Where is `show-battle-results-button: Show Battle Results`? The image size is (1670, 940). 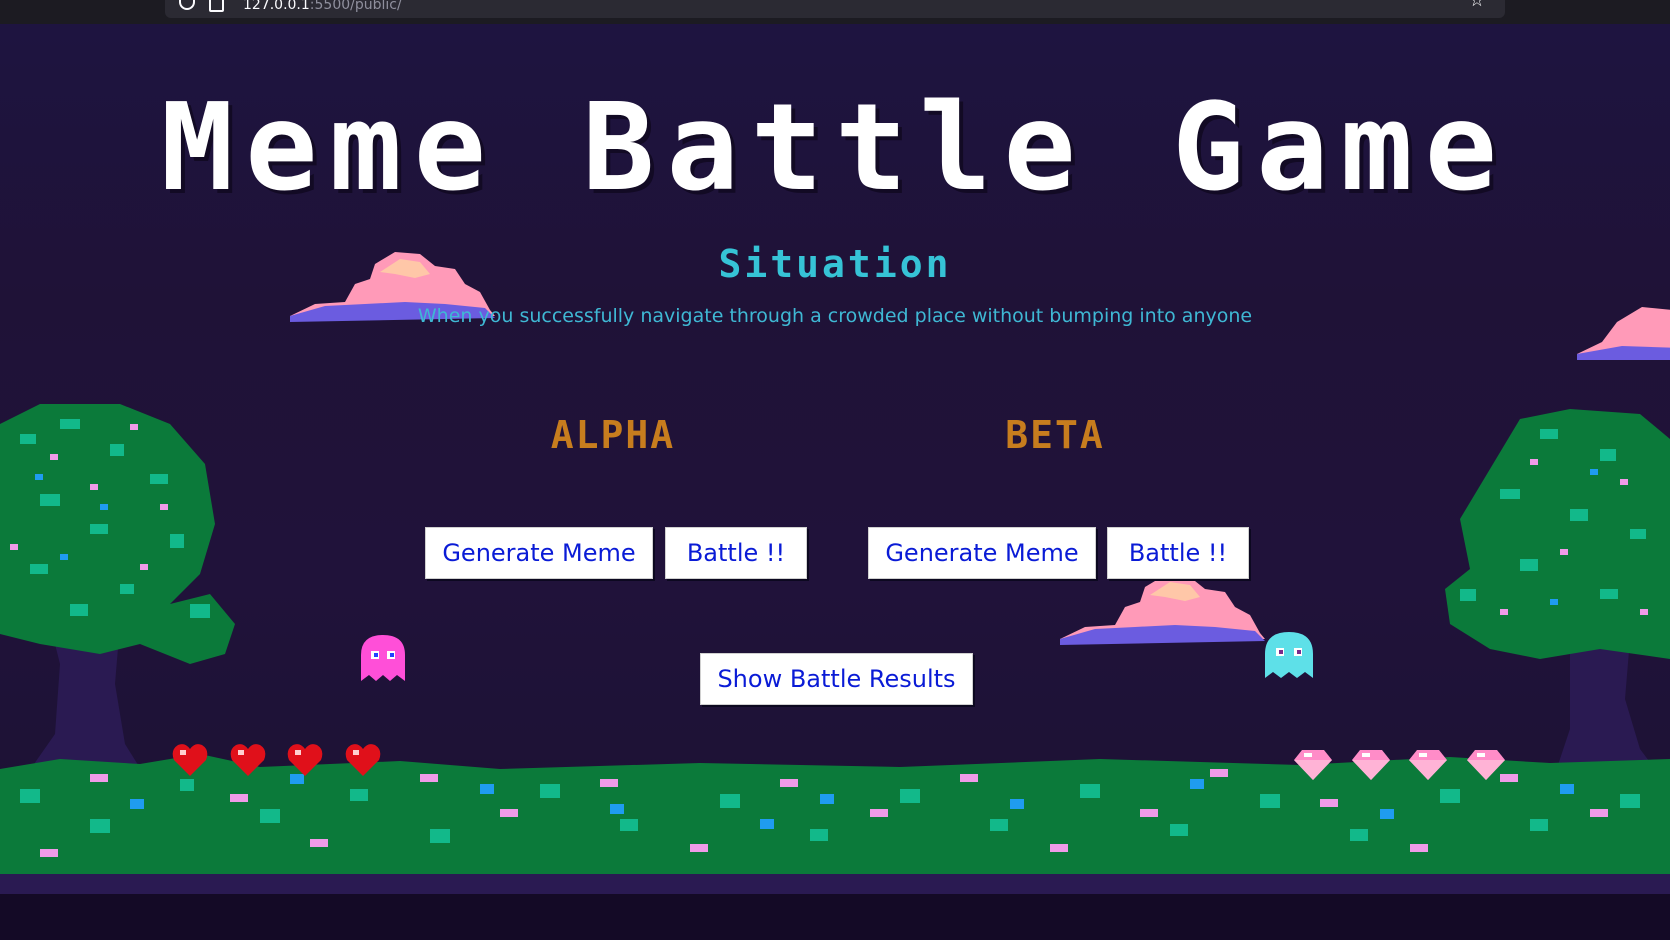
show-battle-results-button: Show Battle Results is located at coordinates (836, 679).